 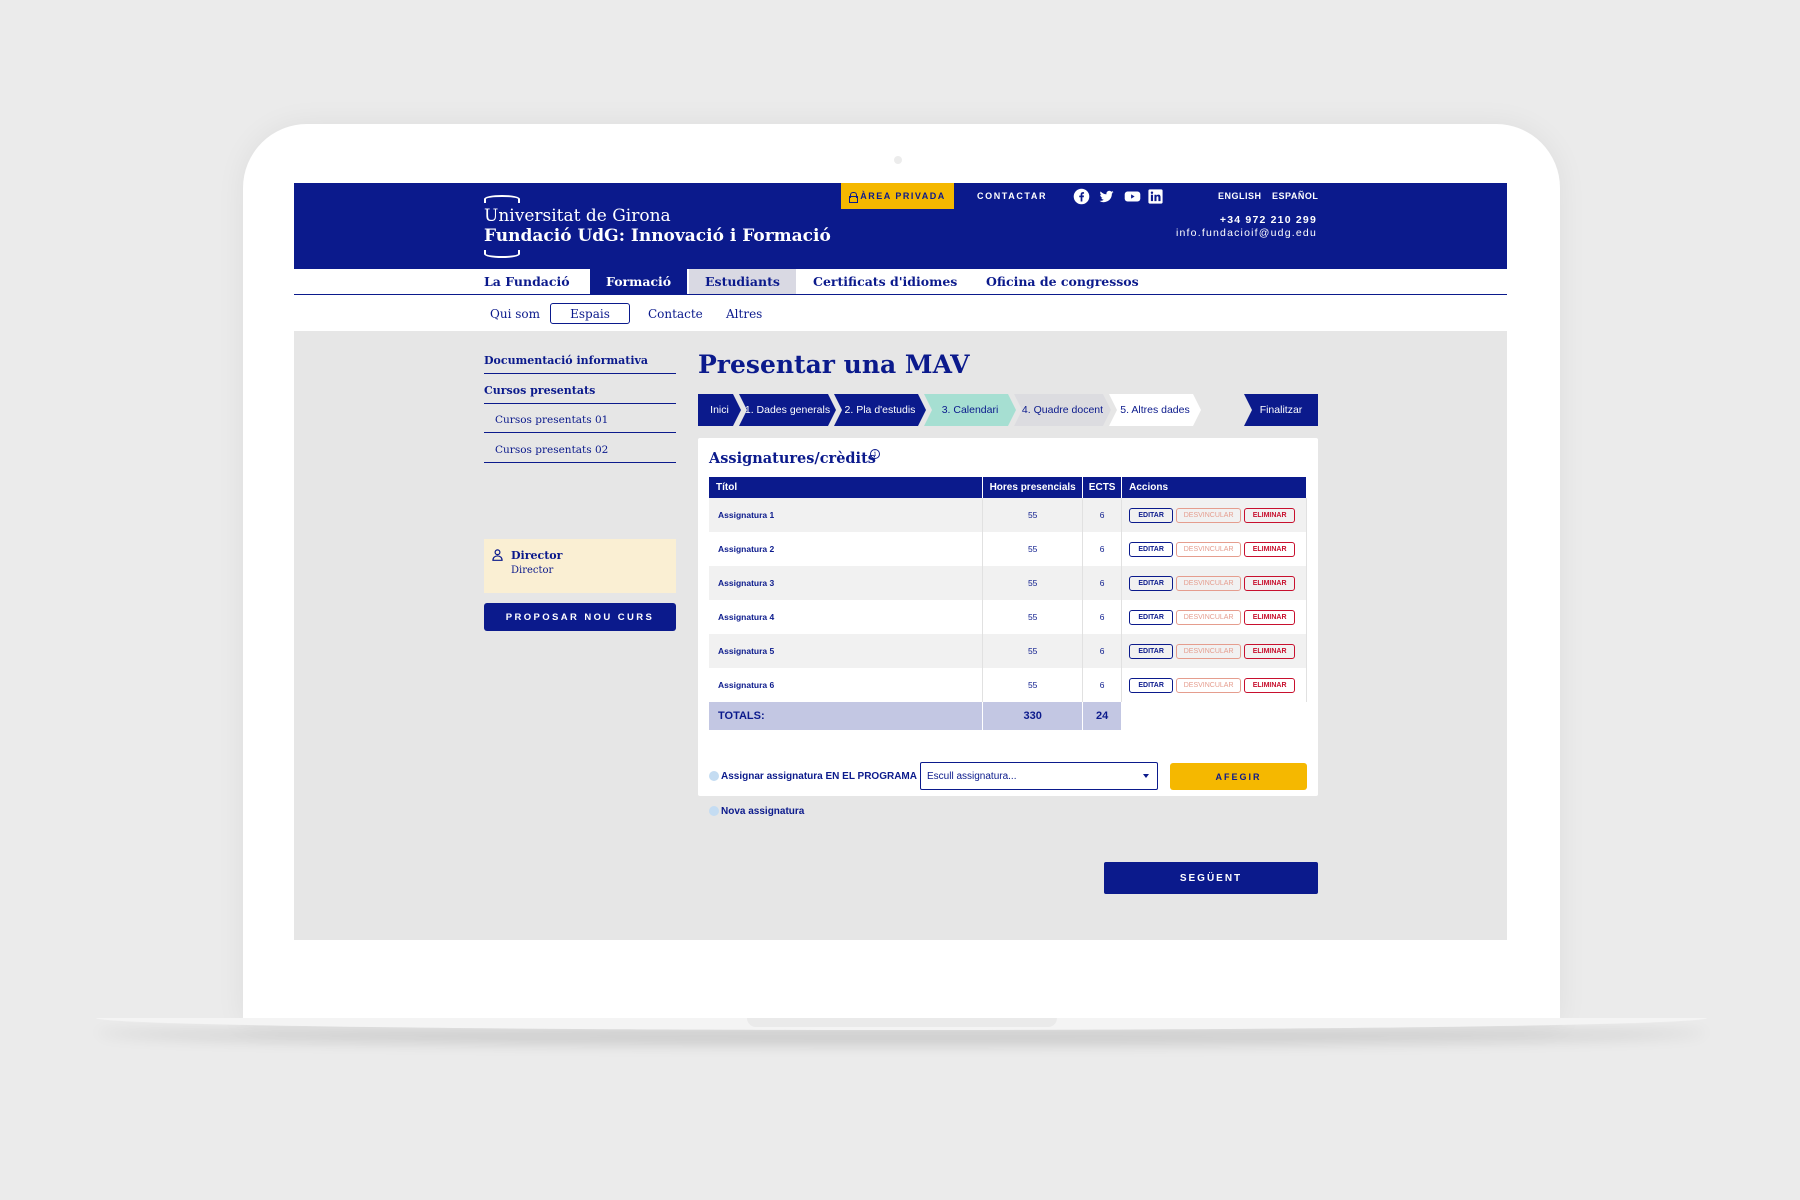 I want to click on step-quadre-docent: 4. Quadre docent, so click(x=1062, y=410).